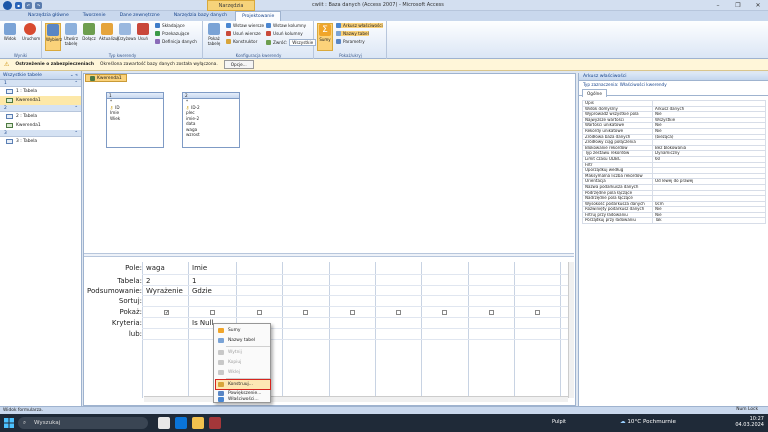 This screenshot has width=768, height=432. Describe the element at coordinates (27, 116) in the screenshot. I see `nav-item-label: 2 : Tabela` at that location.